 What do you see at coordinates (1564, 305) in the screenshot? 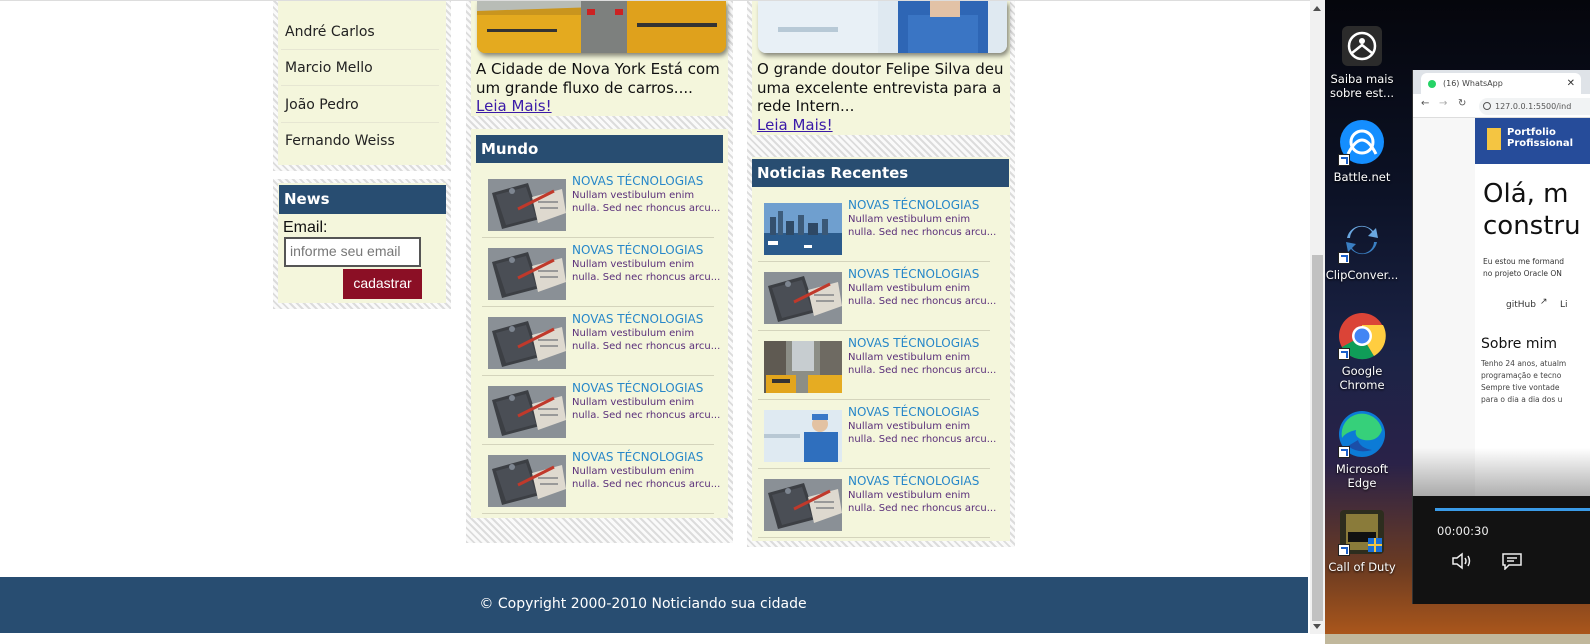
I see `linkedin-link: Li` at bounding box center [1564, 305].